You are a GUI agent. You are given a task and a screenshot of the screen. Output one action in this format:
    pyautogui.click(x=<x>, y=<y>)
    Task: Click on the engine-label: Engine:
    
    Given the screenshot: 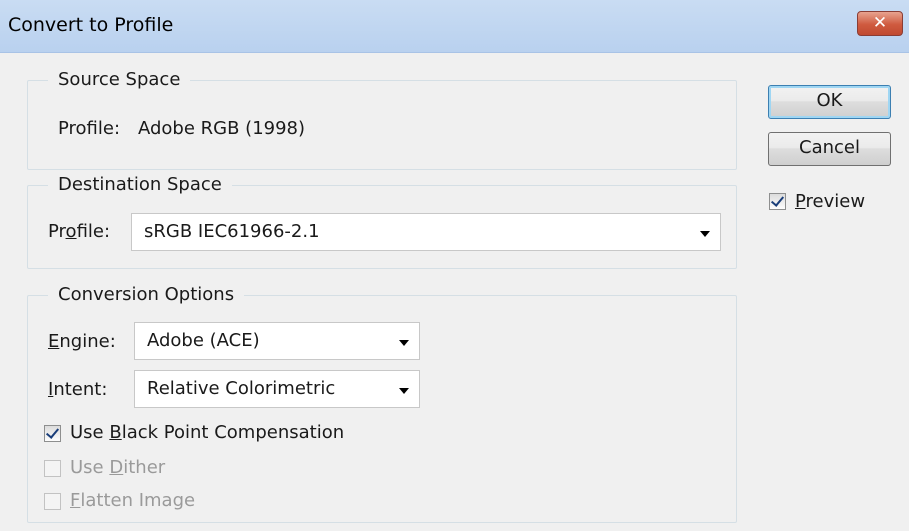 What is the action you would take?
    pyautogui.click(x=82, y=341)
    